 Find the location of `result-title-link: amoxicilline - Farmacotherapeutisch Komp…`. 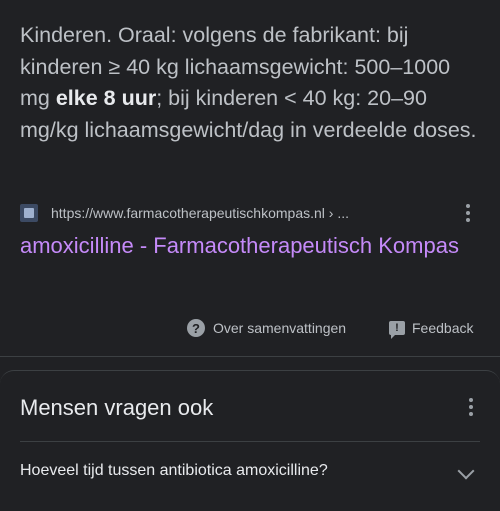

result-title-link: amoxicilline - Farmacotherapeutisch Komp… is located at coordinates (250, 246).